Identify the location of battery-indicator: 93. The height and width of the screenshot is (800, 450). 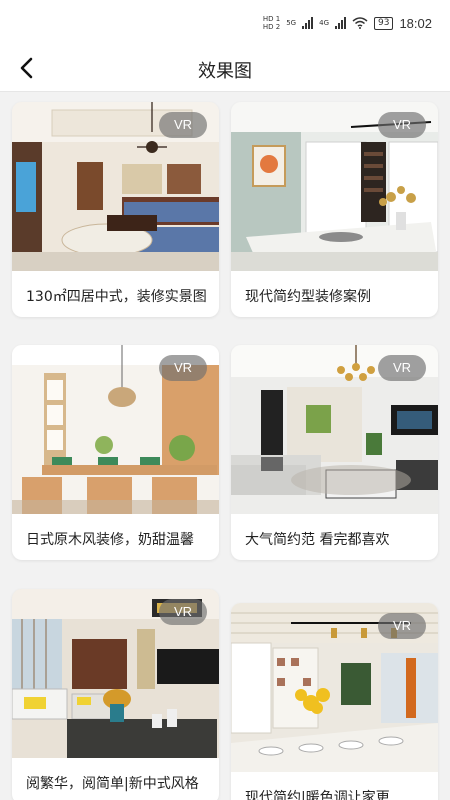
(384, 23).